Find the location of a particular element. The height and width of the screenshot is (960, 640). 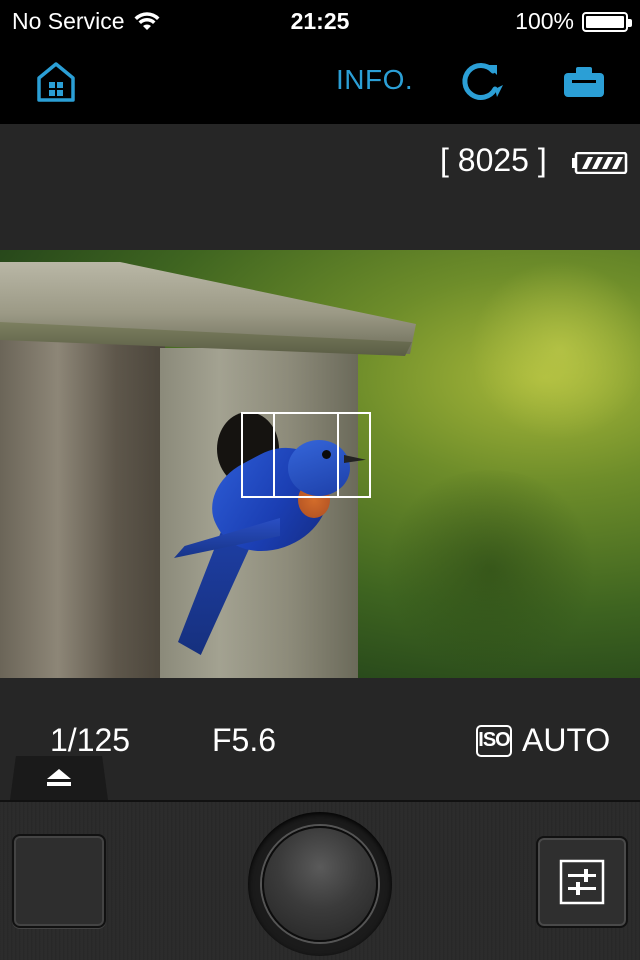

af-frame is located at coordinates (306, 455).